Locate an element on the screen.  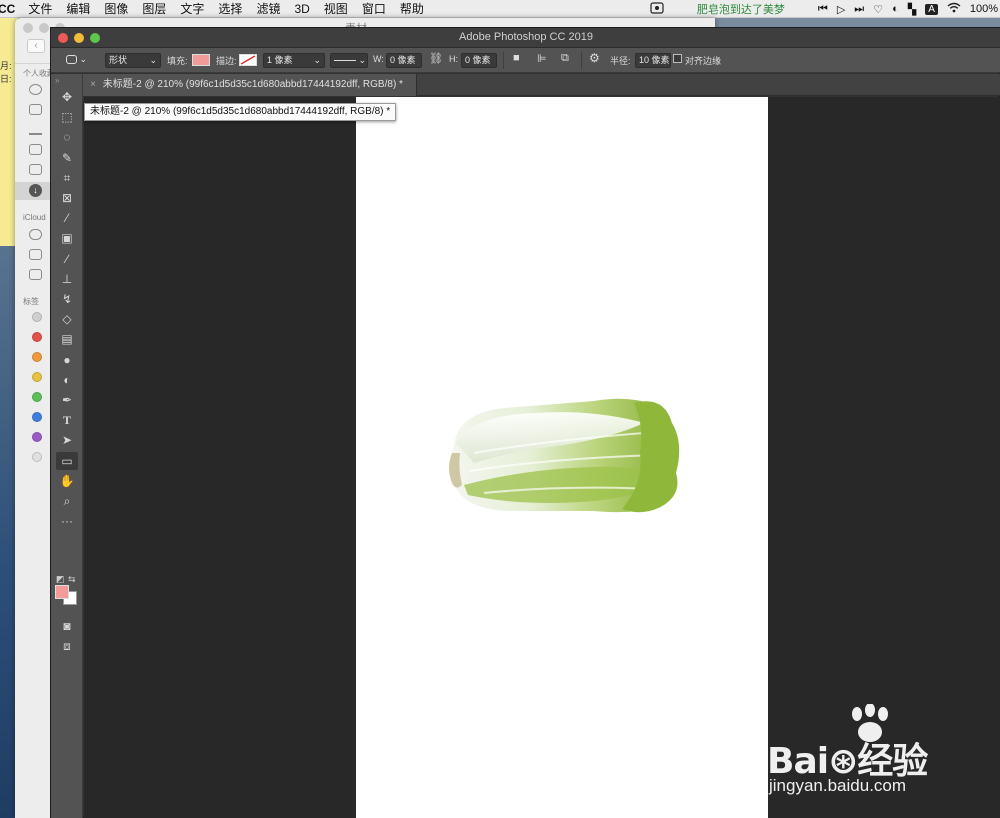
brush-tool: ∕ is located at coordinates (67, 259).